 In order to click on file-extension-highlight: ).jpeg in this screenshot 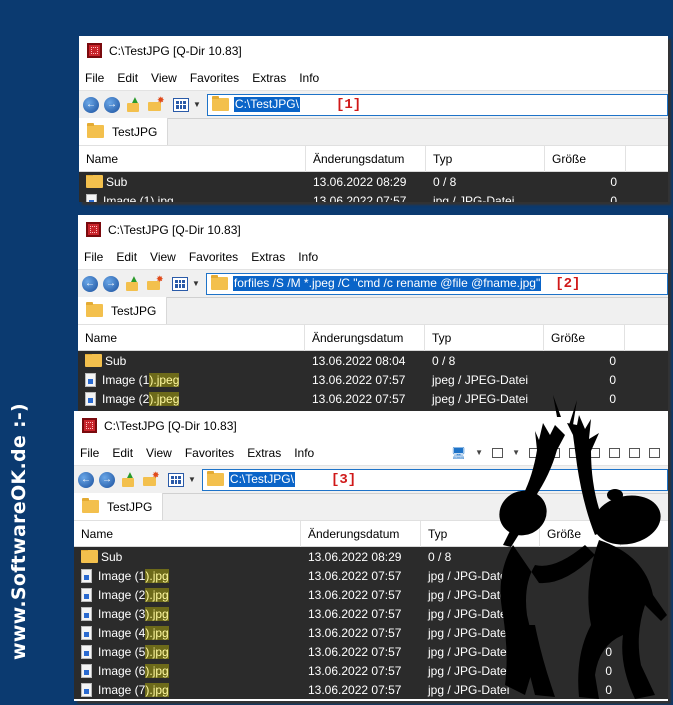, I will do `click(164, 379)`.